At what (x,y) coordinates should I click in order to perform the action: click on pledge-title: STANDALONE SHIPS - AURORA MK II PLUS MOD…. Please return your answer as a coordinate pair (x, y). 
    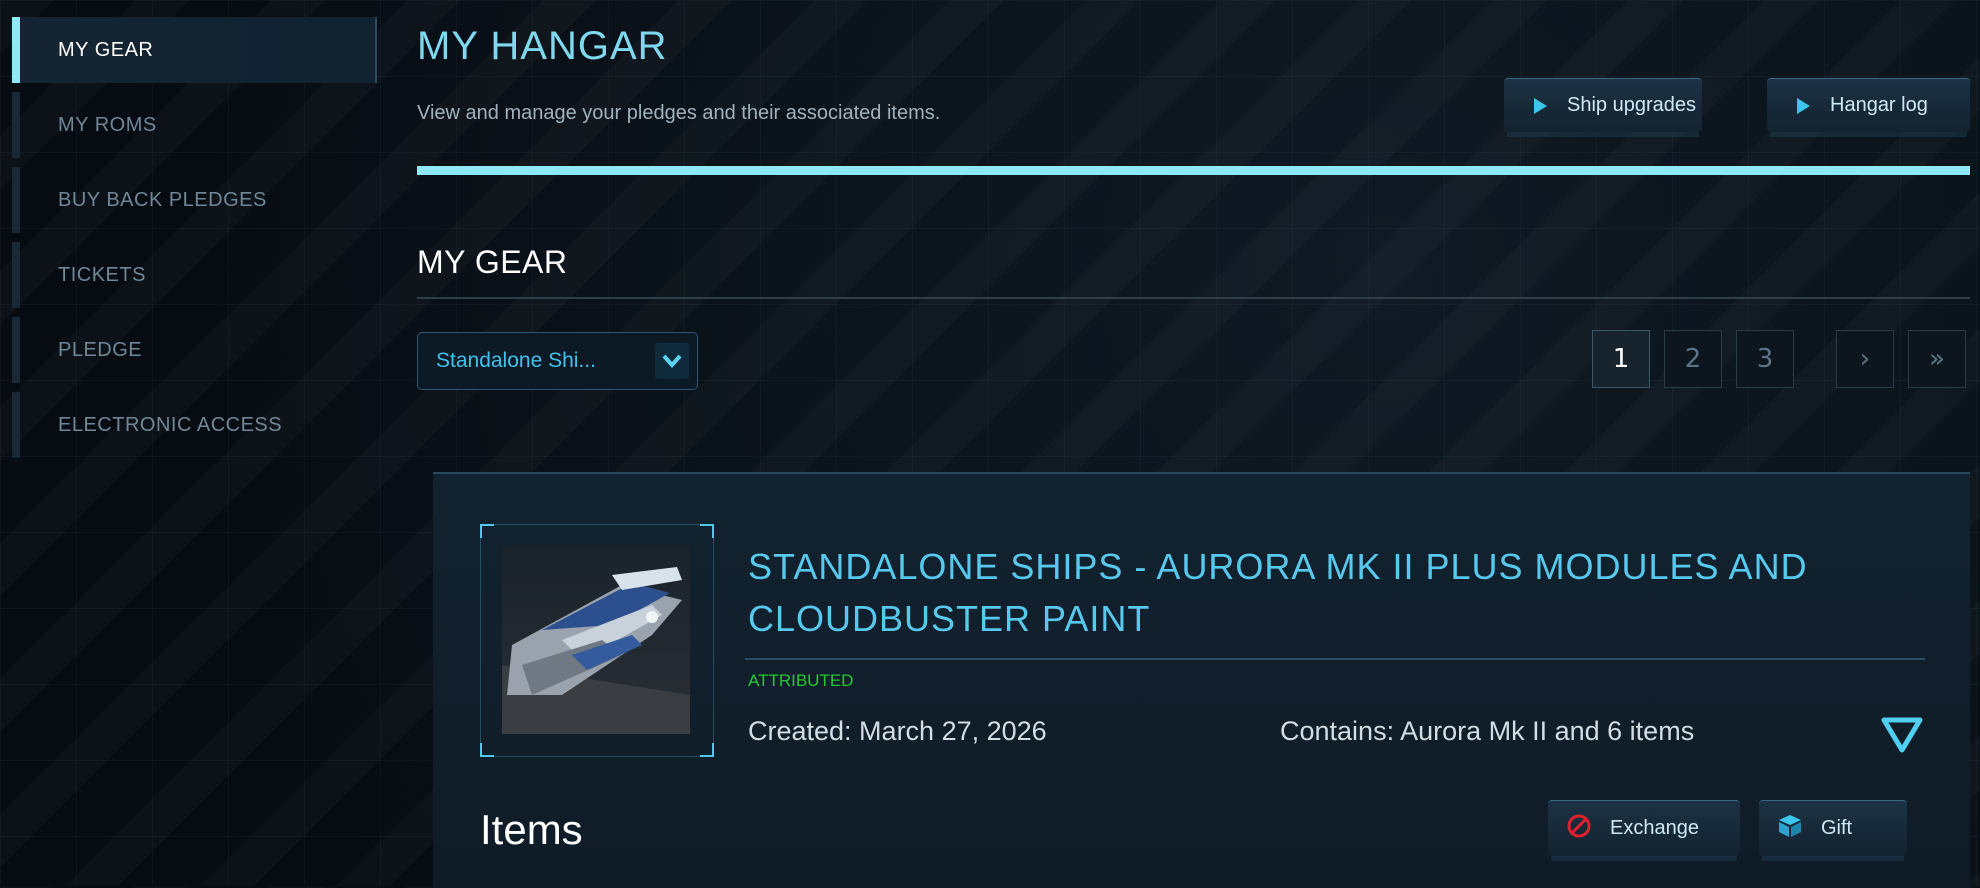
    Looking at the image, I should click on (1278, 592).